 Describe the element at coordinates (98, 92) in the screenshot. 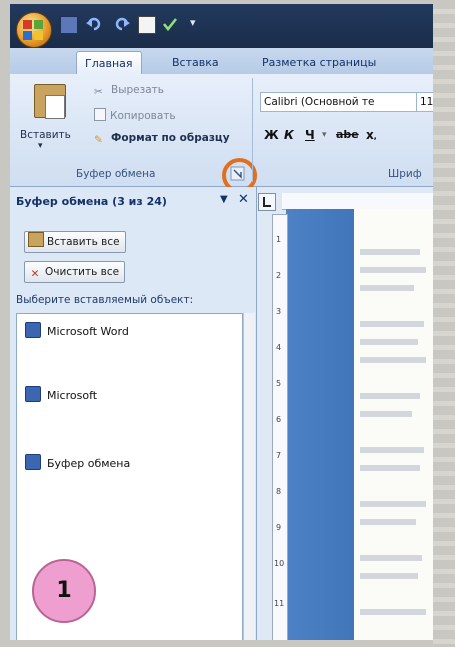

I see `scissors-icon: ✂` at that location.